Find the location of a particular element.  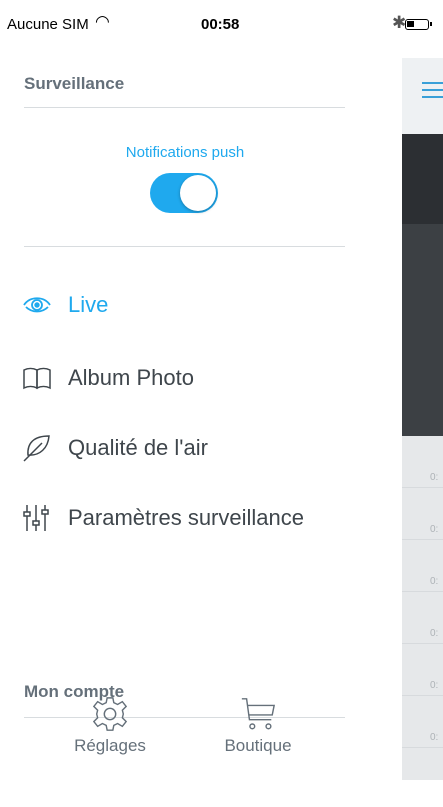

menu-item-qualite-air: Qualité de l'air is located at coordinates (202, 449).